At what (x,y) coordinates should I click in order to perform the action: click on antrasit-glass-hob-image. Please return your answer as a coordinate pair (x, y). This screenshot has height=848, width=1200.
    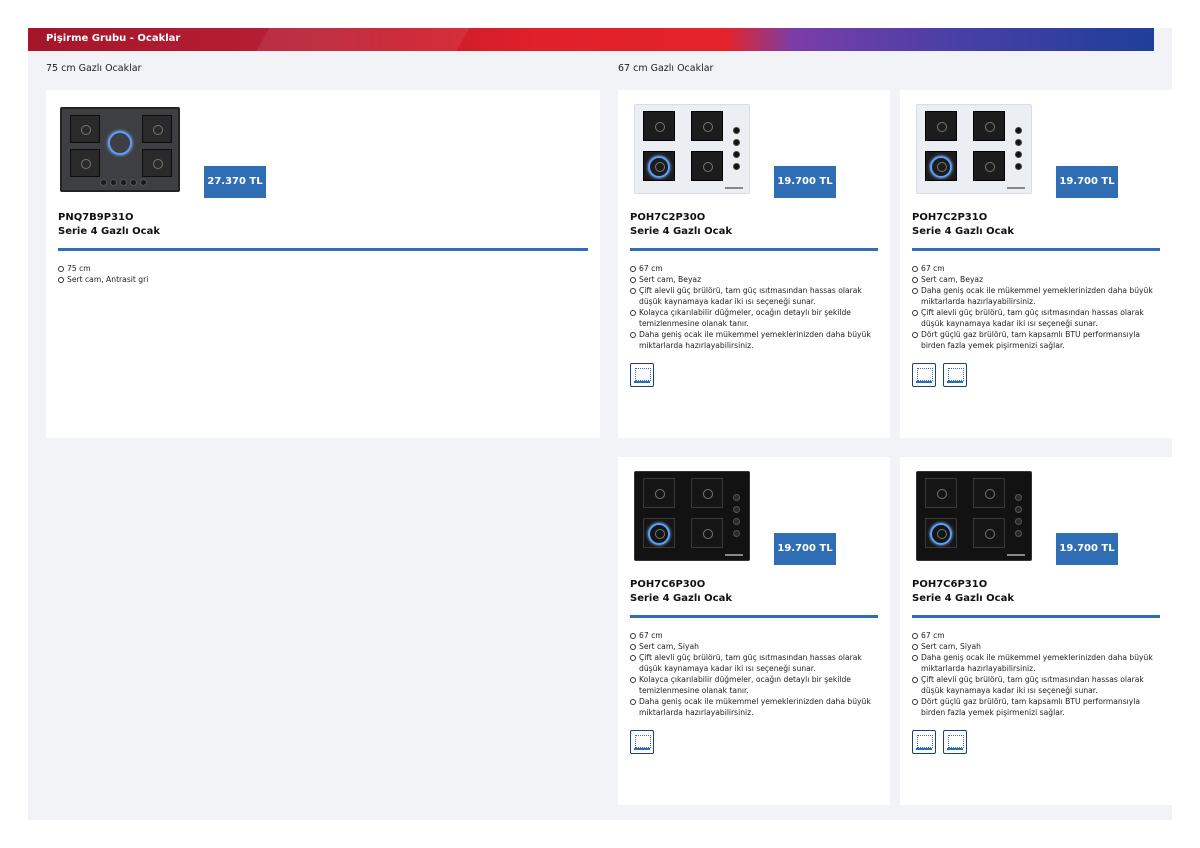
    Looking at the image, I should click on (120, 149).